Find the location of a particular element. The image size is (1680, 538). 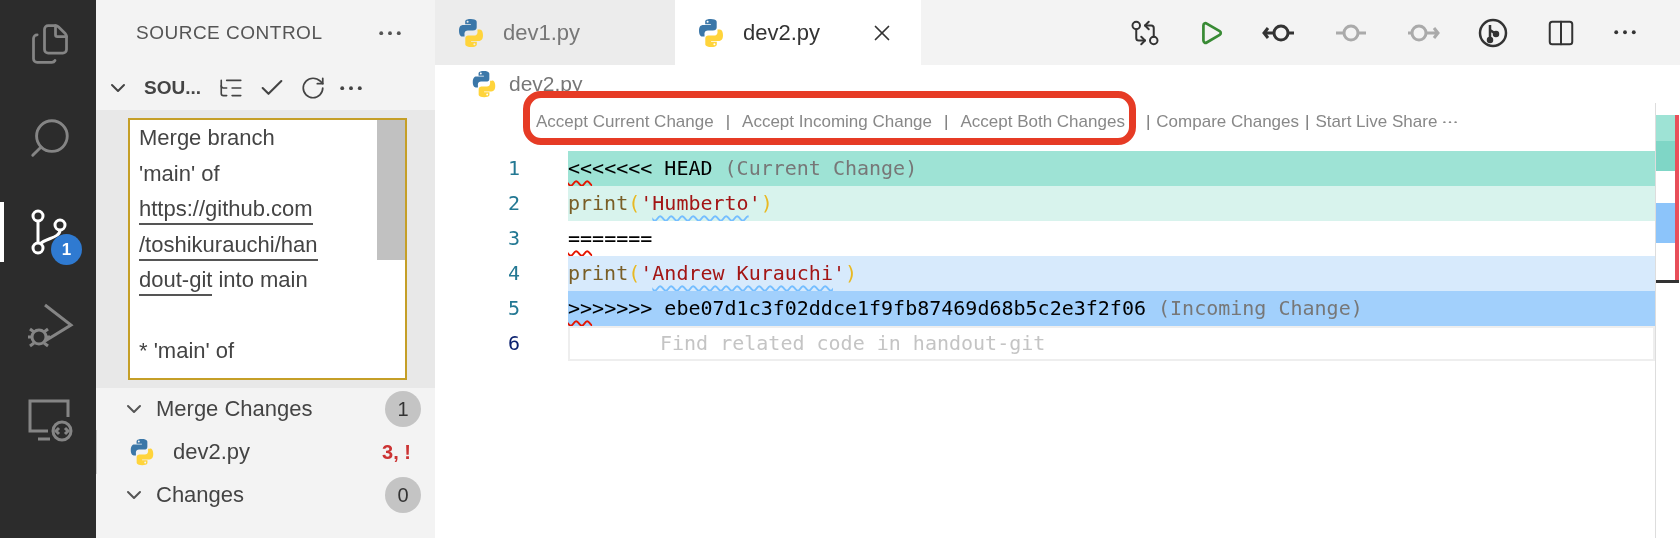

editor-tab: dev1.py is located at coordinates (555, 32).